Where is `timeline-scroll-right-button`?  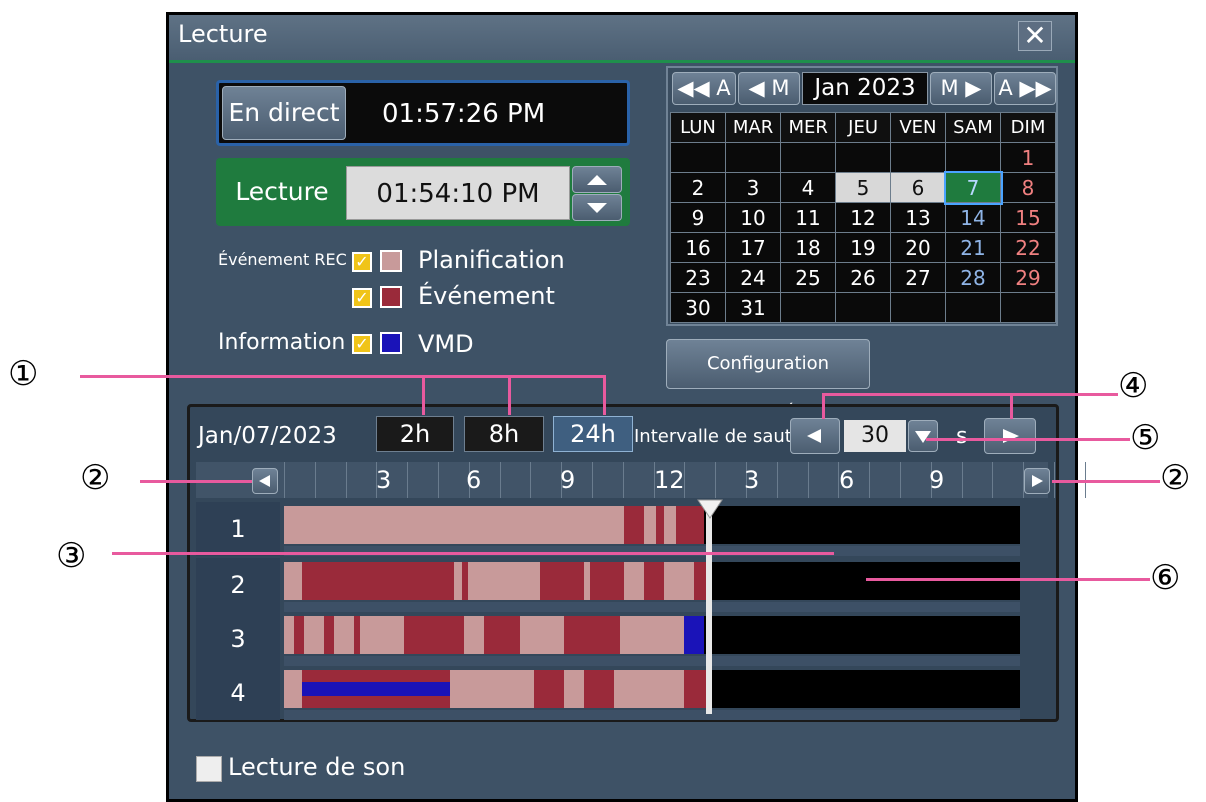 timeline-scroll-right-button is located at coordinates (1037, 481).